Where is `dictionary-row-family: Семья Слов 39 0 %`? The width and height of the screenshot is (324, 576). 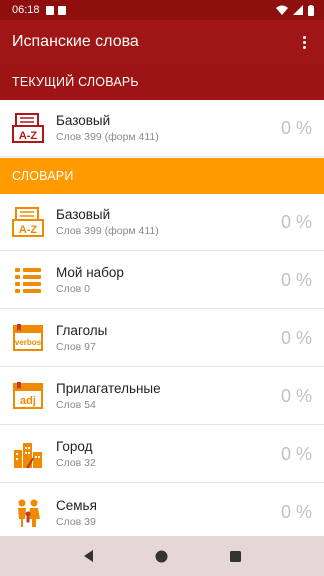 dictionary-row-family: Семья Слов 39 0 % is located at coordinates (162, 512).